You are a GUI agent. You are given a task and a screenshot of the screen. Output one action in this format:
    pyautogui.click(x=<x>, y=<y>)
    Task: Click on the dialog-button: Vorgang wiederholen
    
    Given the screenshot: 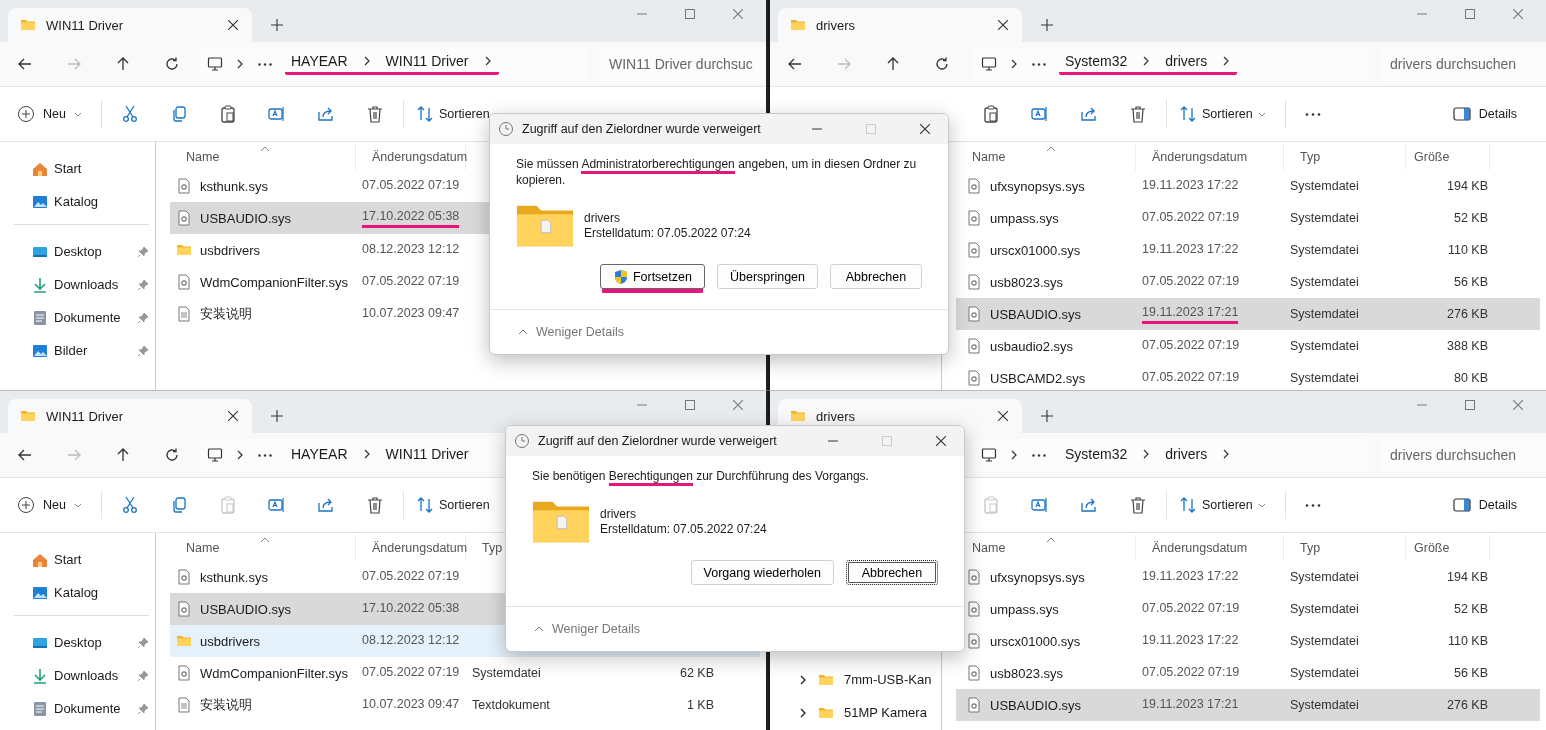 What is the action you would take?
    pyautogui.click(x=762, y=572)
    